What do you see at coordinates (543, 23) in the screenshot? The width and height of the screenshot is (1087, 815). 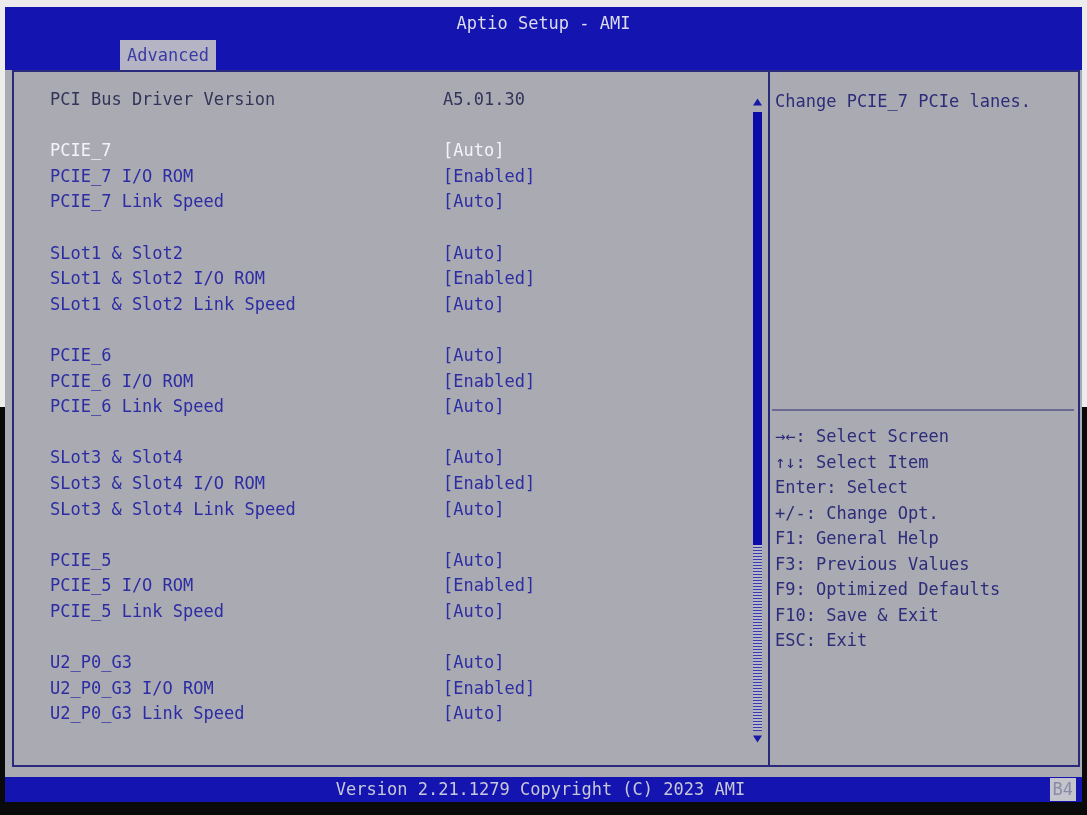 I see `window-title: Aptio Setup - AMI` at bounding box center [543, 23].